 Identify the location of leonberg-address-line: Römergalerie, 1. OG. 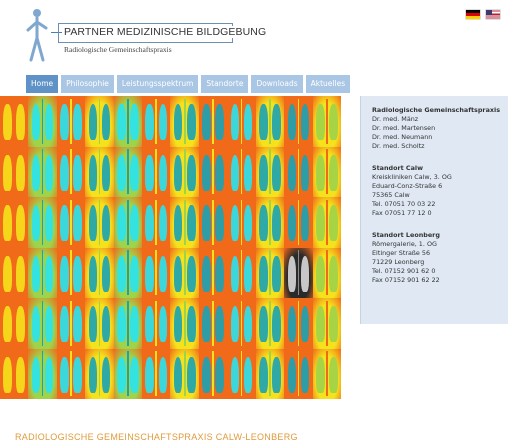
(404, 244).